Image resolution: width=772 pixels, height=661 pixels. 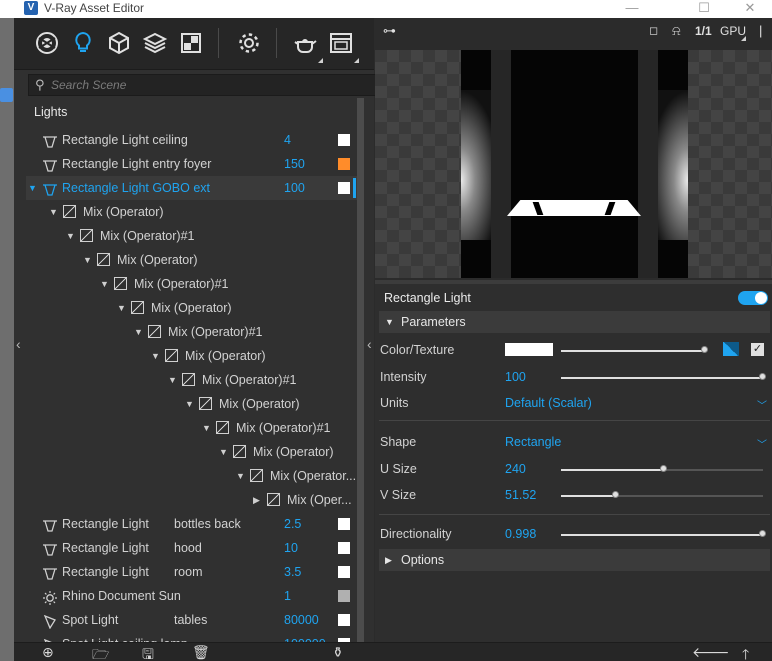 What do you see at coordinates (762, 404) in the screenshot?
I see `units-chevron-down-icon: ﹀` at bounding box center [762, 404].